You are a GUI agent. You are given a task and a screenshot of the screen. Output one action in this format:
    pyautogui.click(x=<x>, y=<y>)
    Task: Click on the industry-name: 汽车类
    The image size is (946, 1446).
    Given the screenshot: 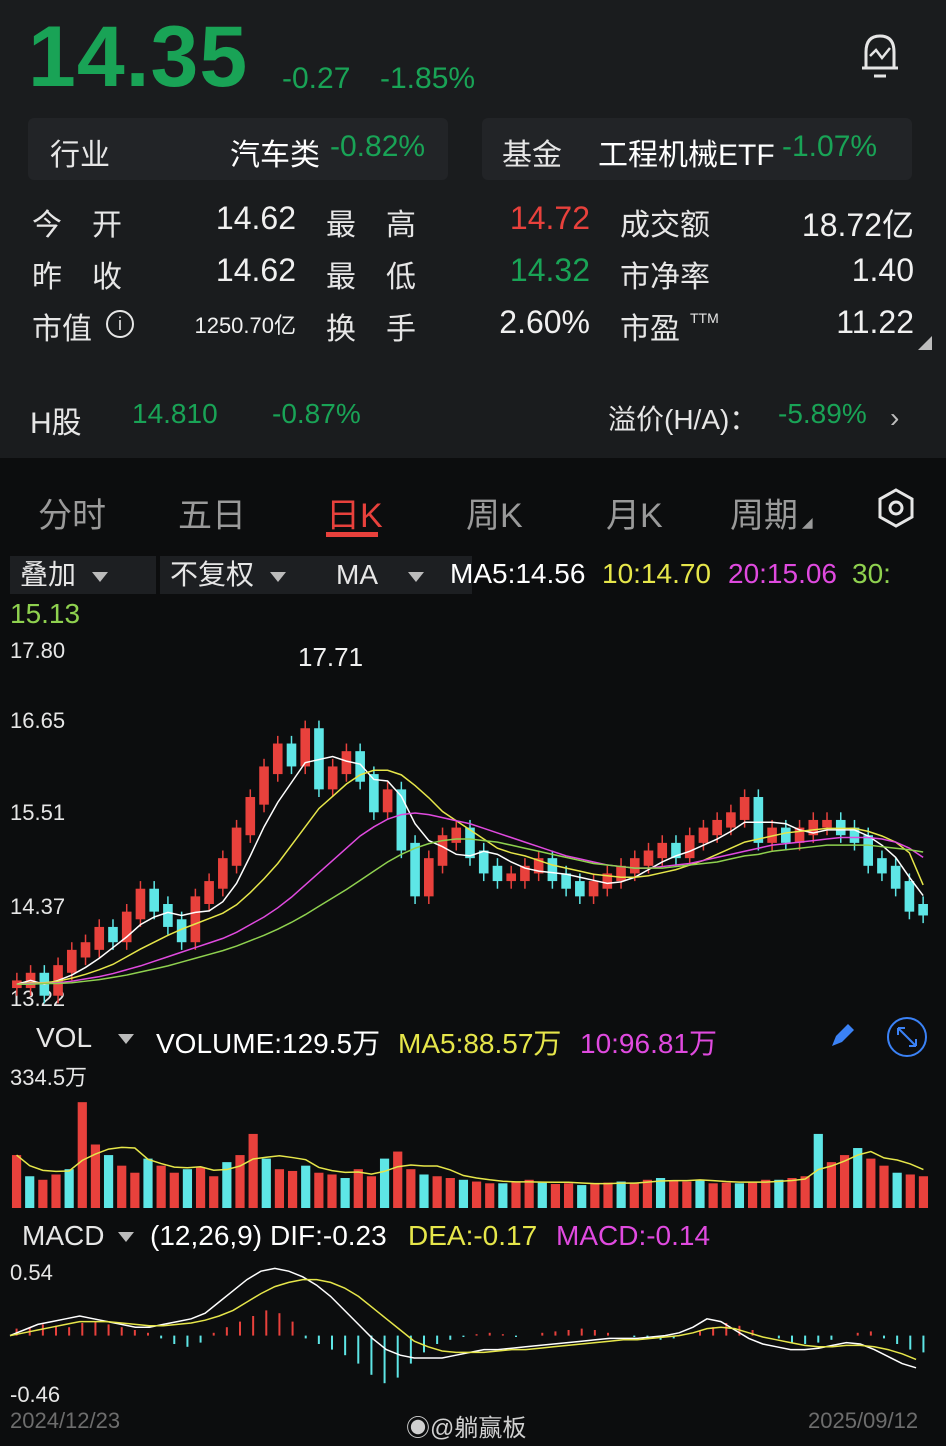 What is the action you would take?
    pyautogui.click(x=275, y=155)
    